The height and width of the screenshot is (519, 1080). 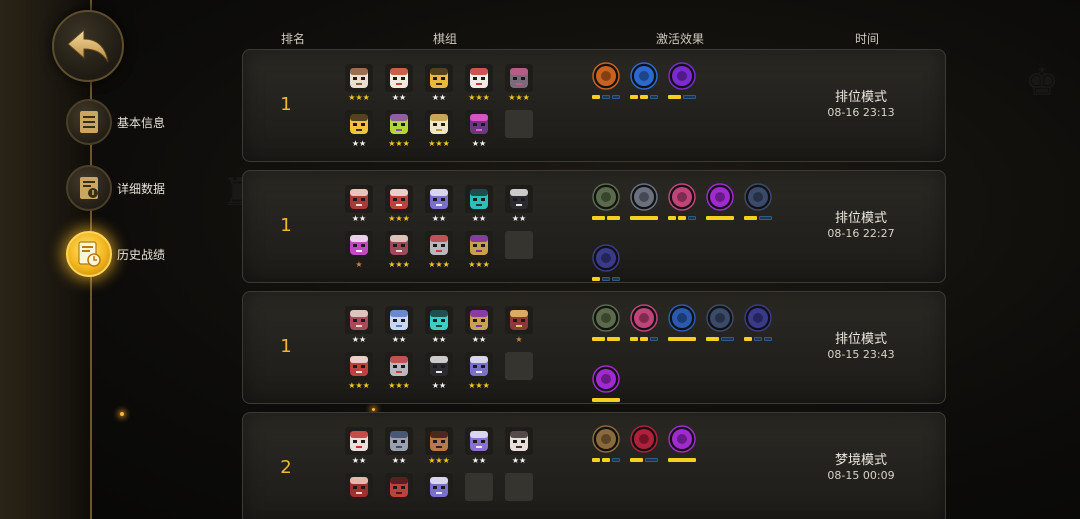 I want to click on blue-feather-icon, so click(x=644, y=76).